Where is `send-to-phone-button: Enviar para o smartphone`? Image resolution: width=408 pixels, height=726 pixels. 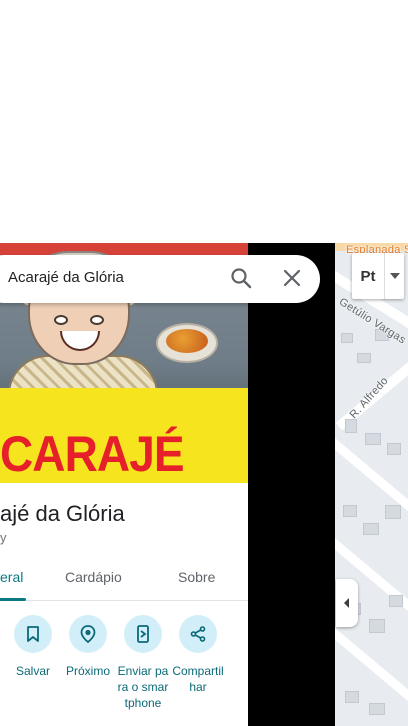 send-to-phone-button: Enviar para o smartphone is located at coordinates (143, 663).